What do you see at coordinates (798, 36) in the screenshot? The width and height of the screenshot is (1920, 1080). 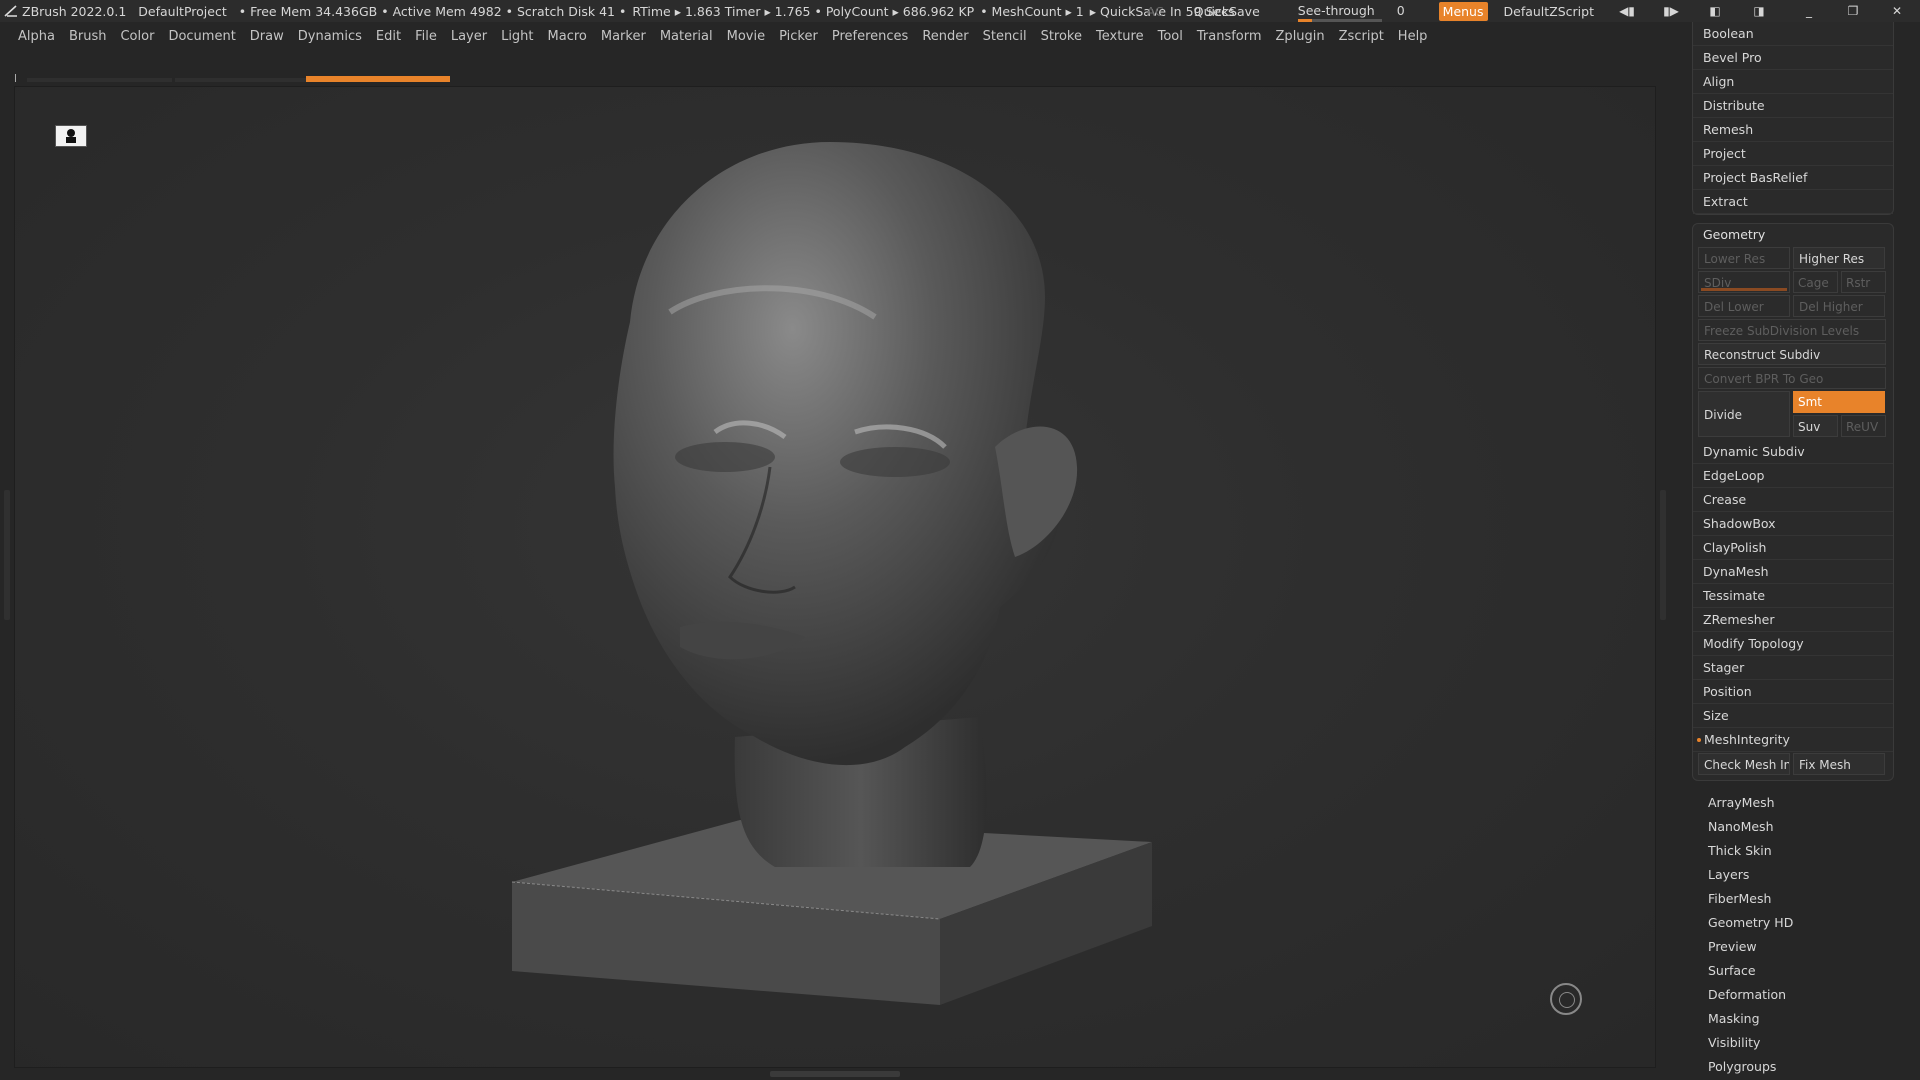 I see `menu-picker: Picker` at bounding box center [798, 36].